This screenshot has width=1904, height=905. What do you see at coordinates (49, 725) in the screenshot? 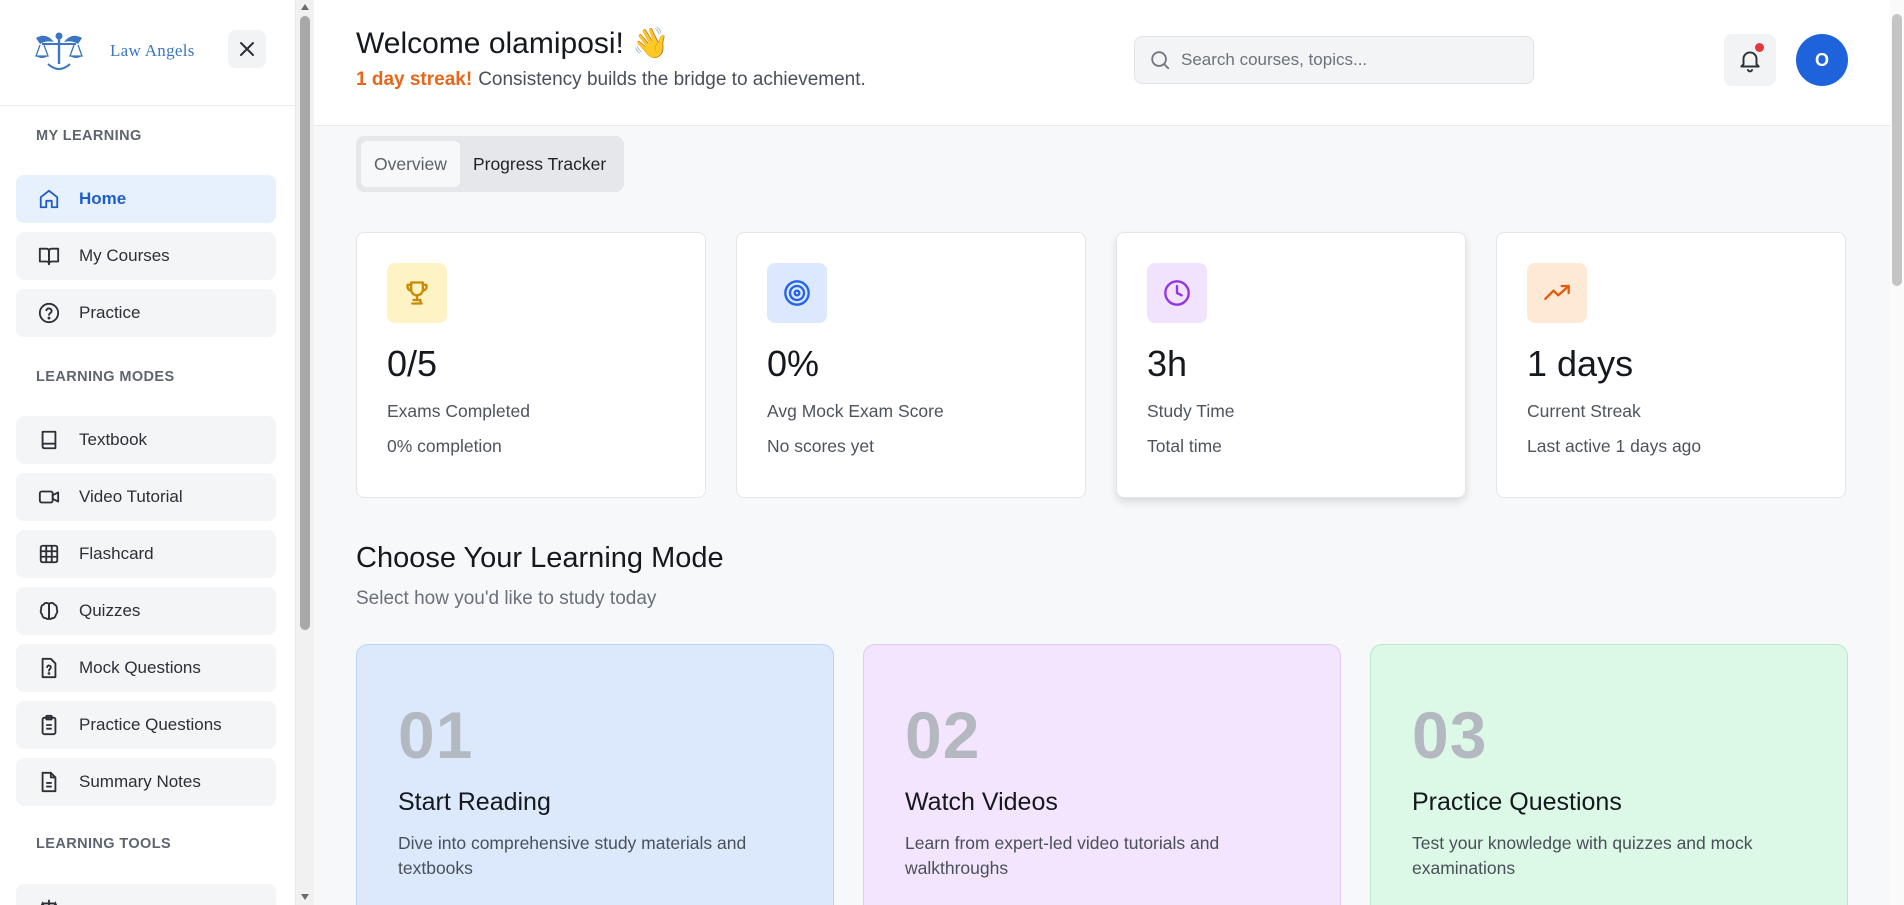
I see `clipboard-icon` at bounding box center [49, 725].